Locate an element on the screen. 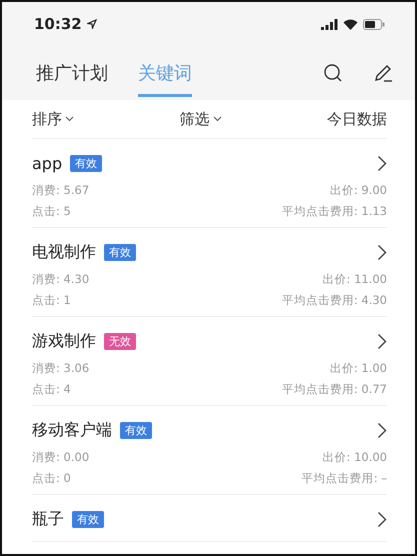 This screenshot has width=417, height=556. bid-text: 出价: 11.00 is located at coordinates (354, 279).